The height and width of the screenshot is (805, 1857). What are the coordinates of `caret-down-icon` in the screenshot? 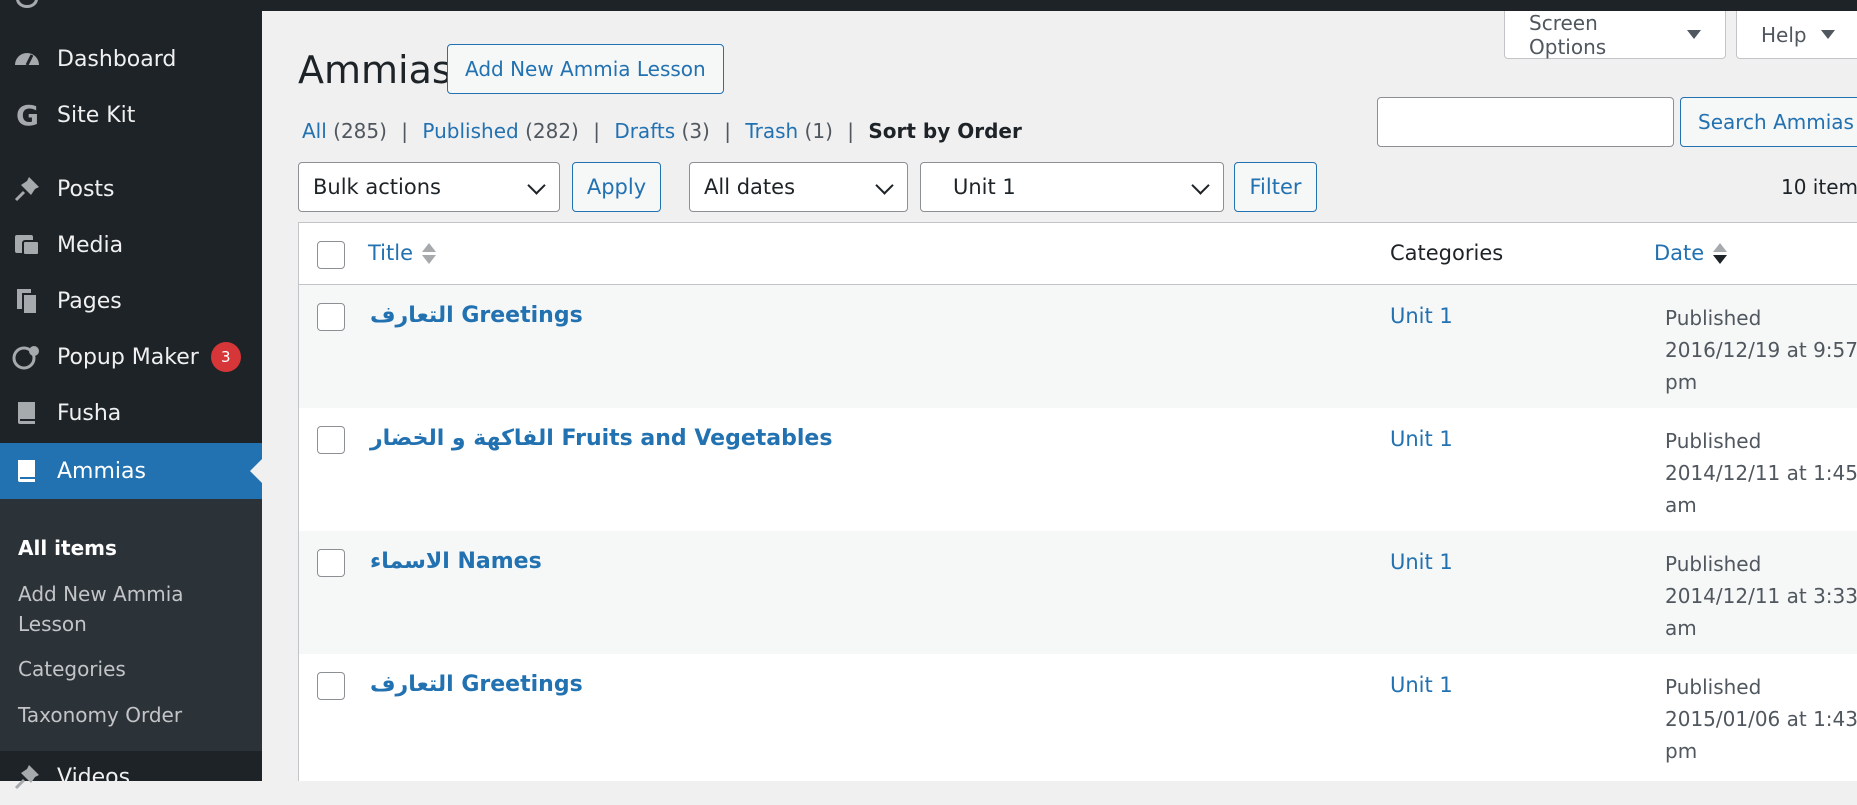 It's located at (1827, 34).